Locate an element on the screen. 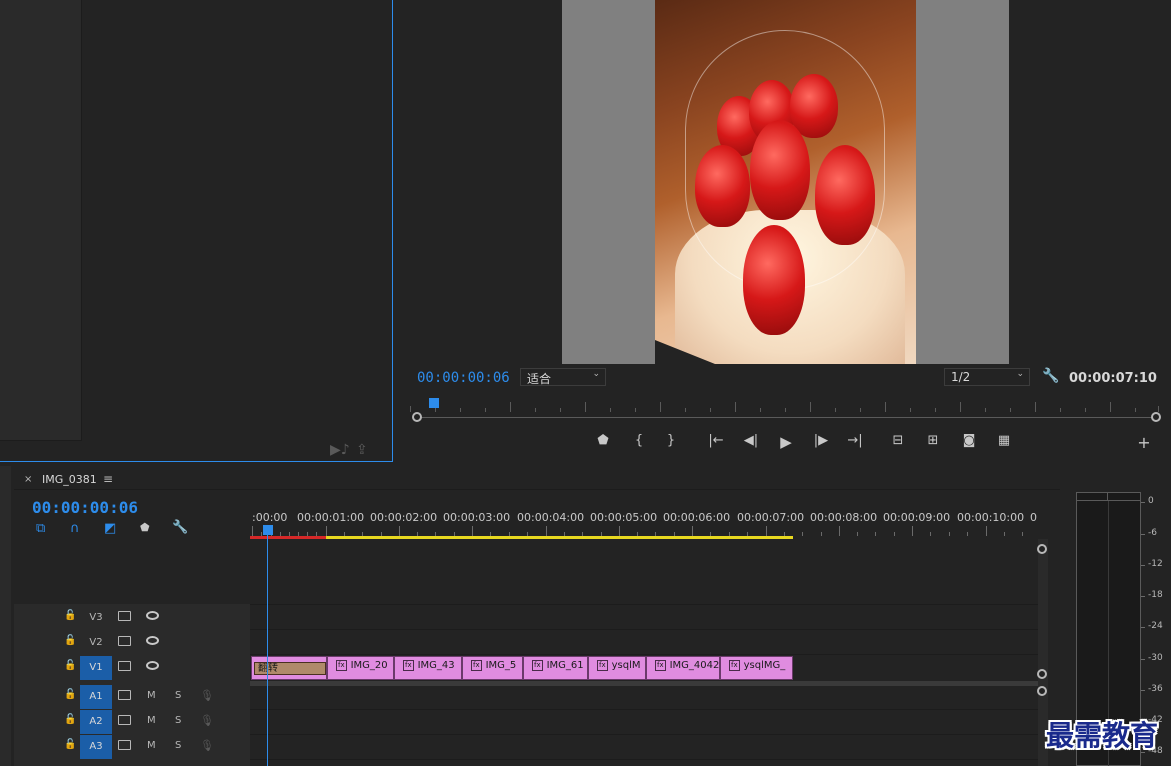  track-target-a2: A2 is located at coordinates (96, 722).